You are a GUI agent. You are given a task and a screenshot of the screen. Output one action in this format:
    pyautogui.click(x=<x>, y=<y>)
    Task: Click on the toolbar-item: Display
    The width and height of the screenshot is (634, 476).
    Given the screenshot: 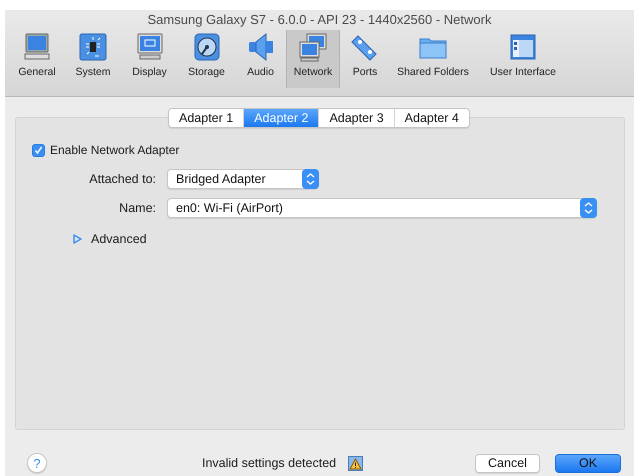 What is the action you would take?
    pyautogui.click(x=149, y=59)
    